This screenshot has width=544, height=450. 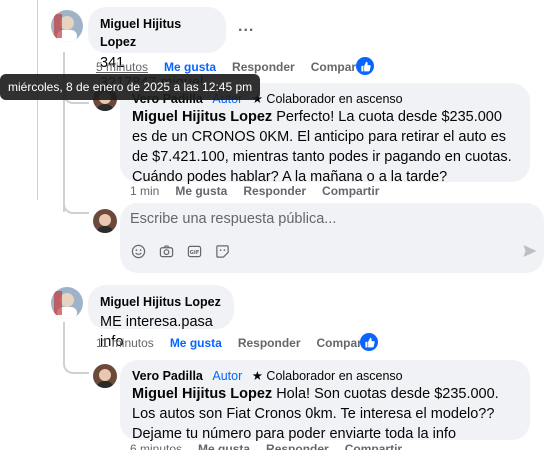 I want to click on comment-time: 5 minutos, so click(x=122, y=67).